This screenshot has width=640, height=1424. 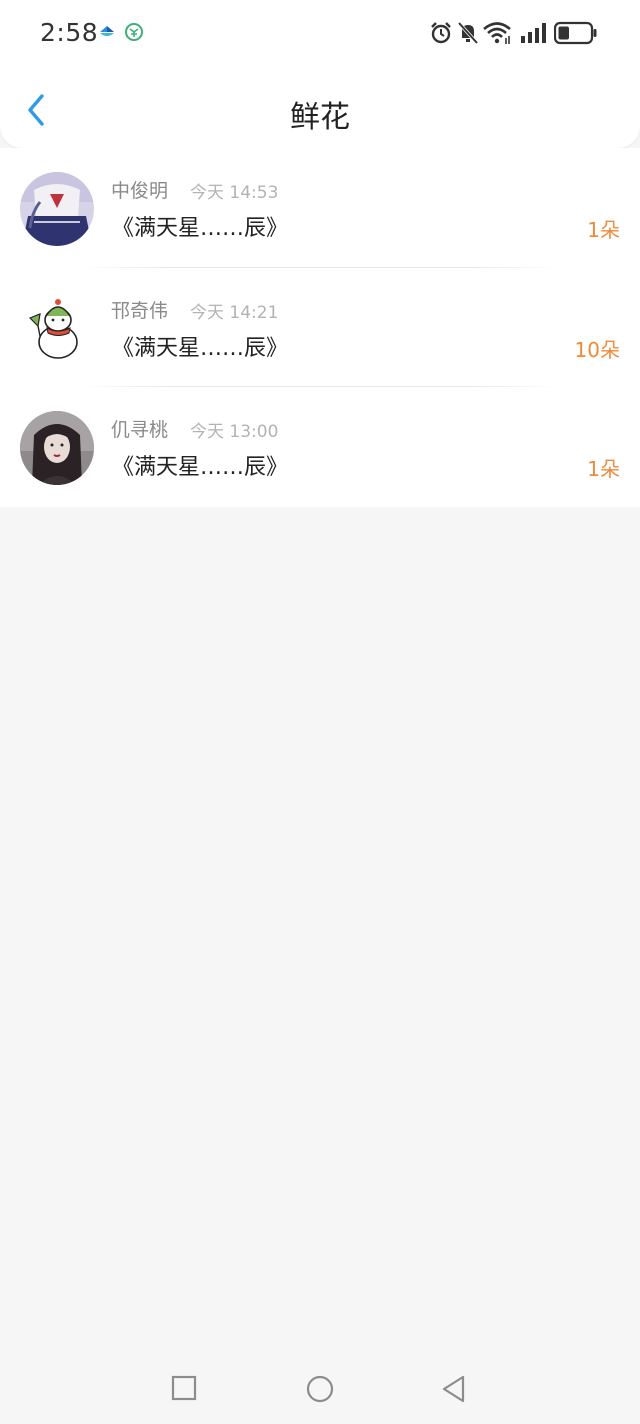 I want to click on send-time: 今天 14:53, so click(x=234, y=193).